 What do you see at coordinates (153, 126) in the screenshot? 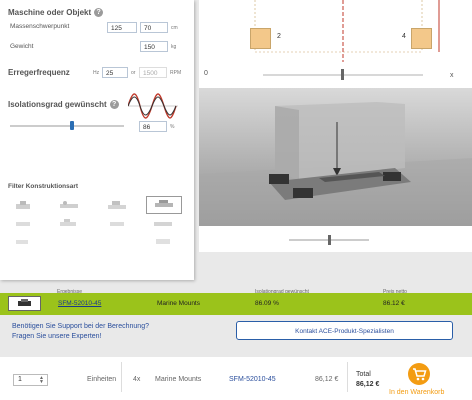
I see `iso-input: 86` at bounding box center [153, 126].